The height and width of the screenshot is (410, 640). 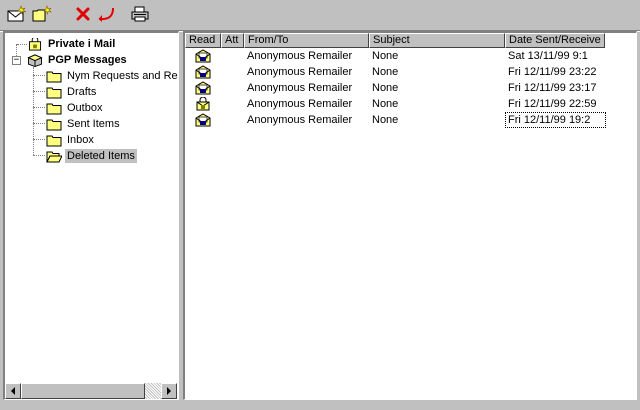 What do you see at coordinates (555, 40) in the screenshot?
I see `column-header-date: Date Sent/Receive` at bounding box center [555, 40].